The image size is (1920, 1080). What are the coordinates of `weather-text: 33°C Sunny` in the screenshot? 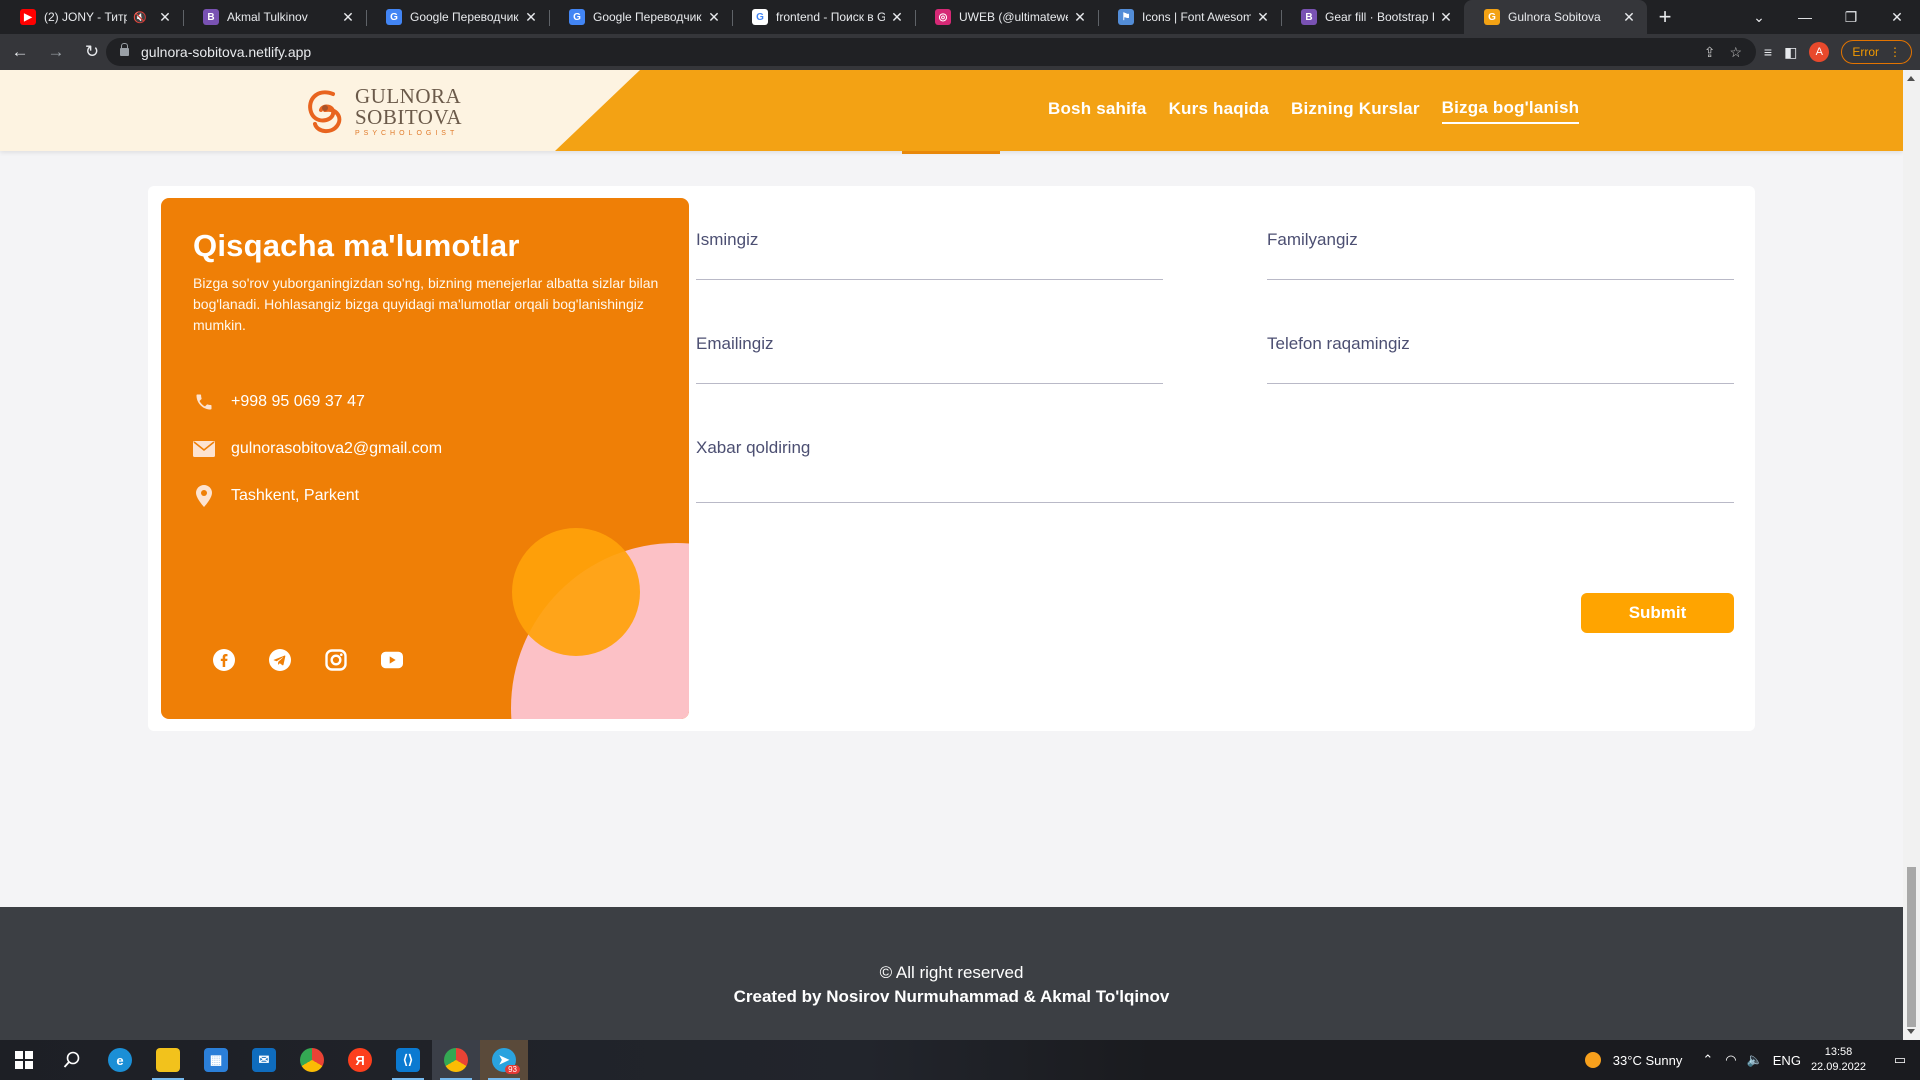 It's located at (1648, 1060).